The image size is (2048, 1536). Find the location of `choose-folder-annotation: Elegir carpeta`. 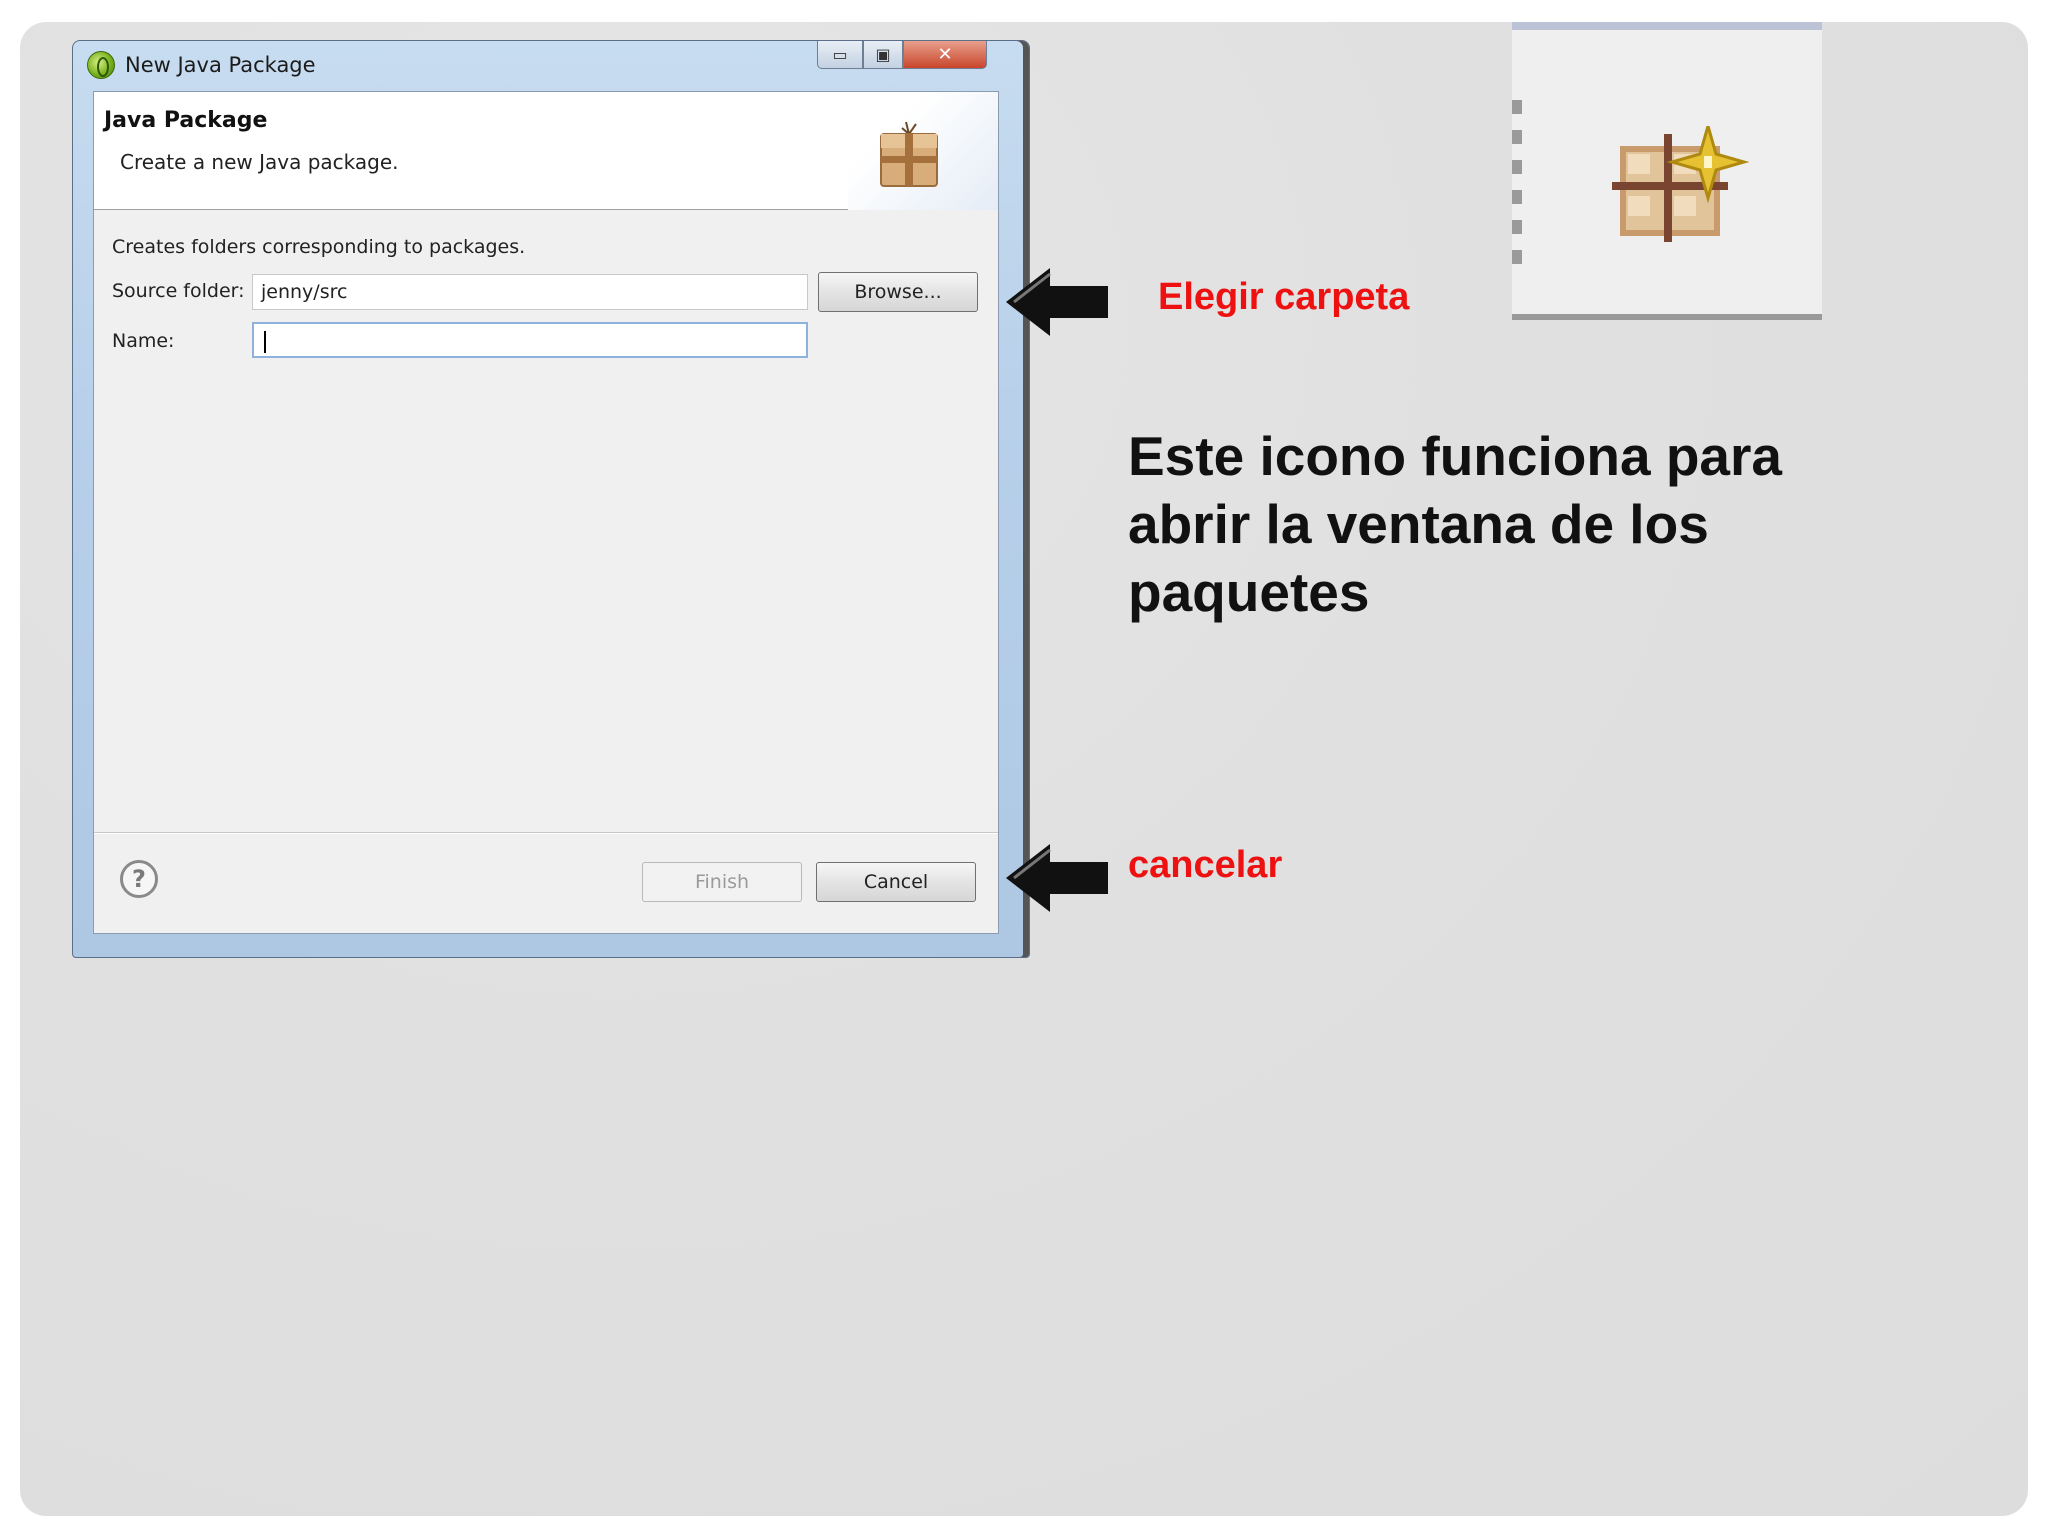

choose-folder-annotation: Elegir carpeta is located at coordinates (1284, 297).